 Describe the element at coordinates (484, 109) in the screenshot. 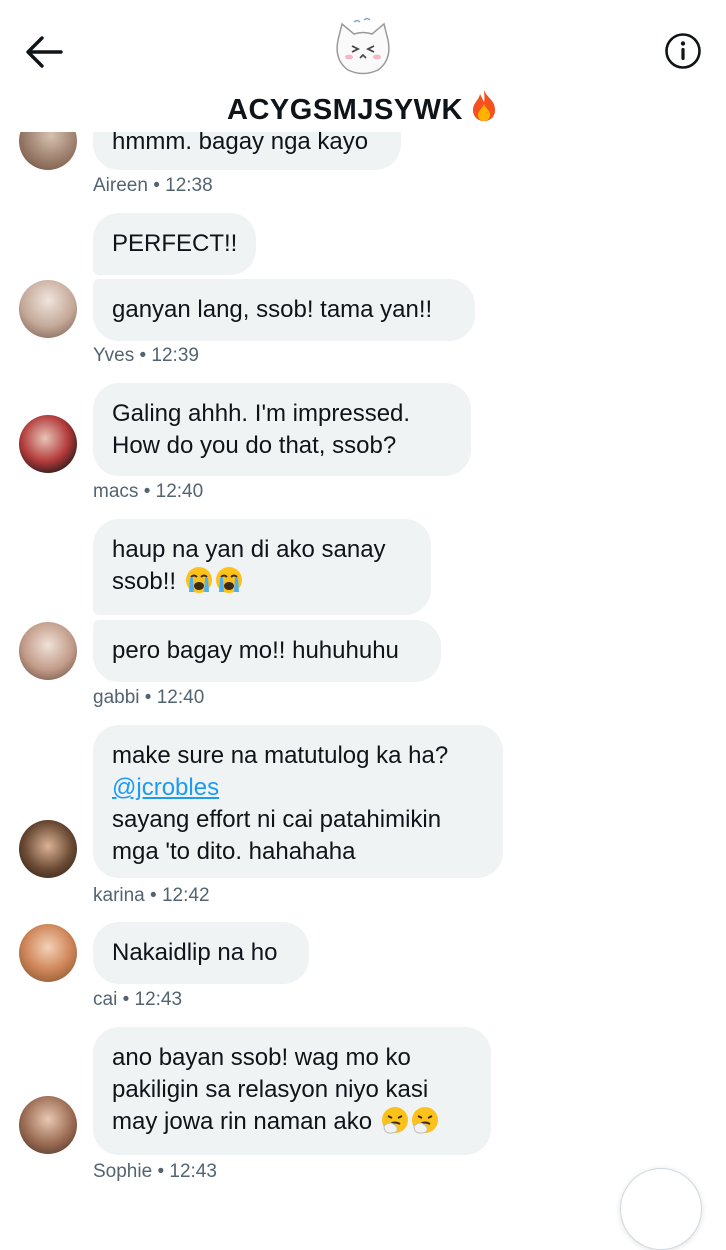

I see `fire-emoji` at that location.